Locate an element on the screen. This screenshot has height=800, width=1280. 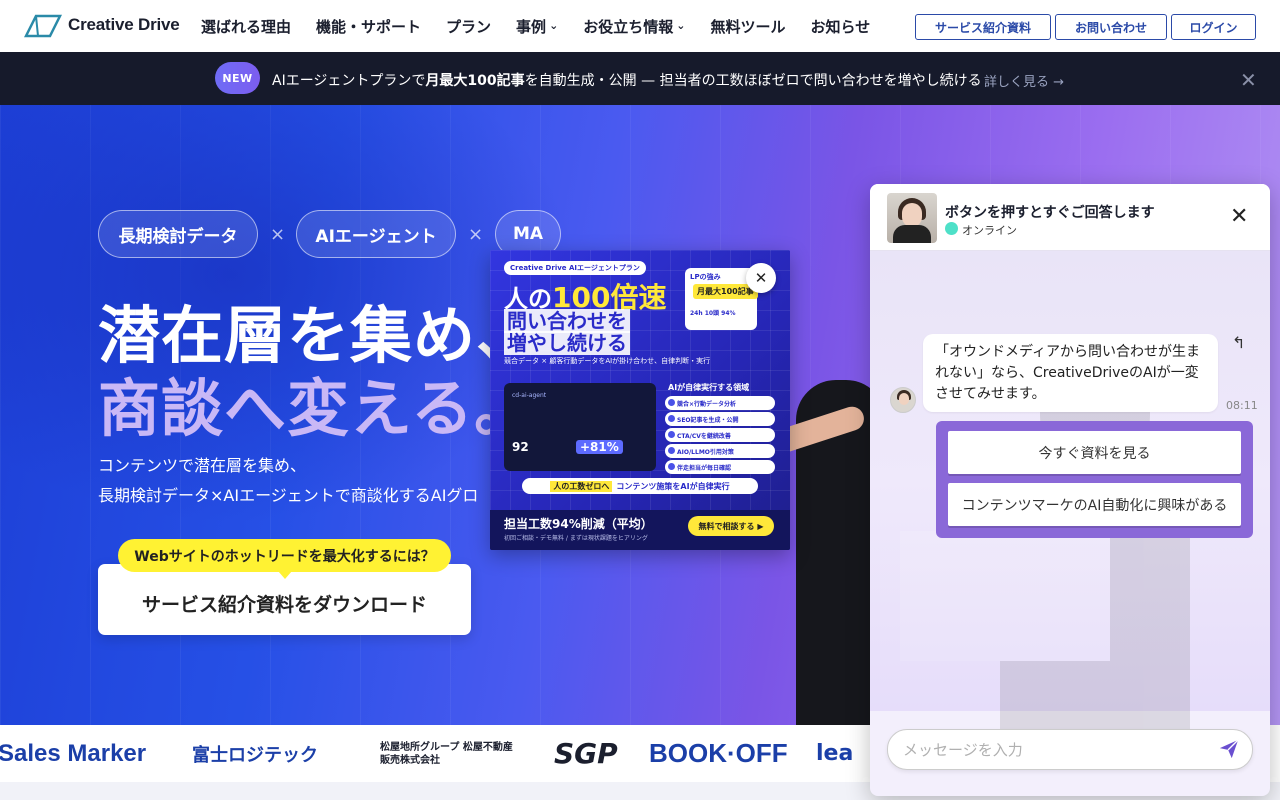
cta-bubble-tail is located at coordinates (285, 575).